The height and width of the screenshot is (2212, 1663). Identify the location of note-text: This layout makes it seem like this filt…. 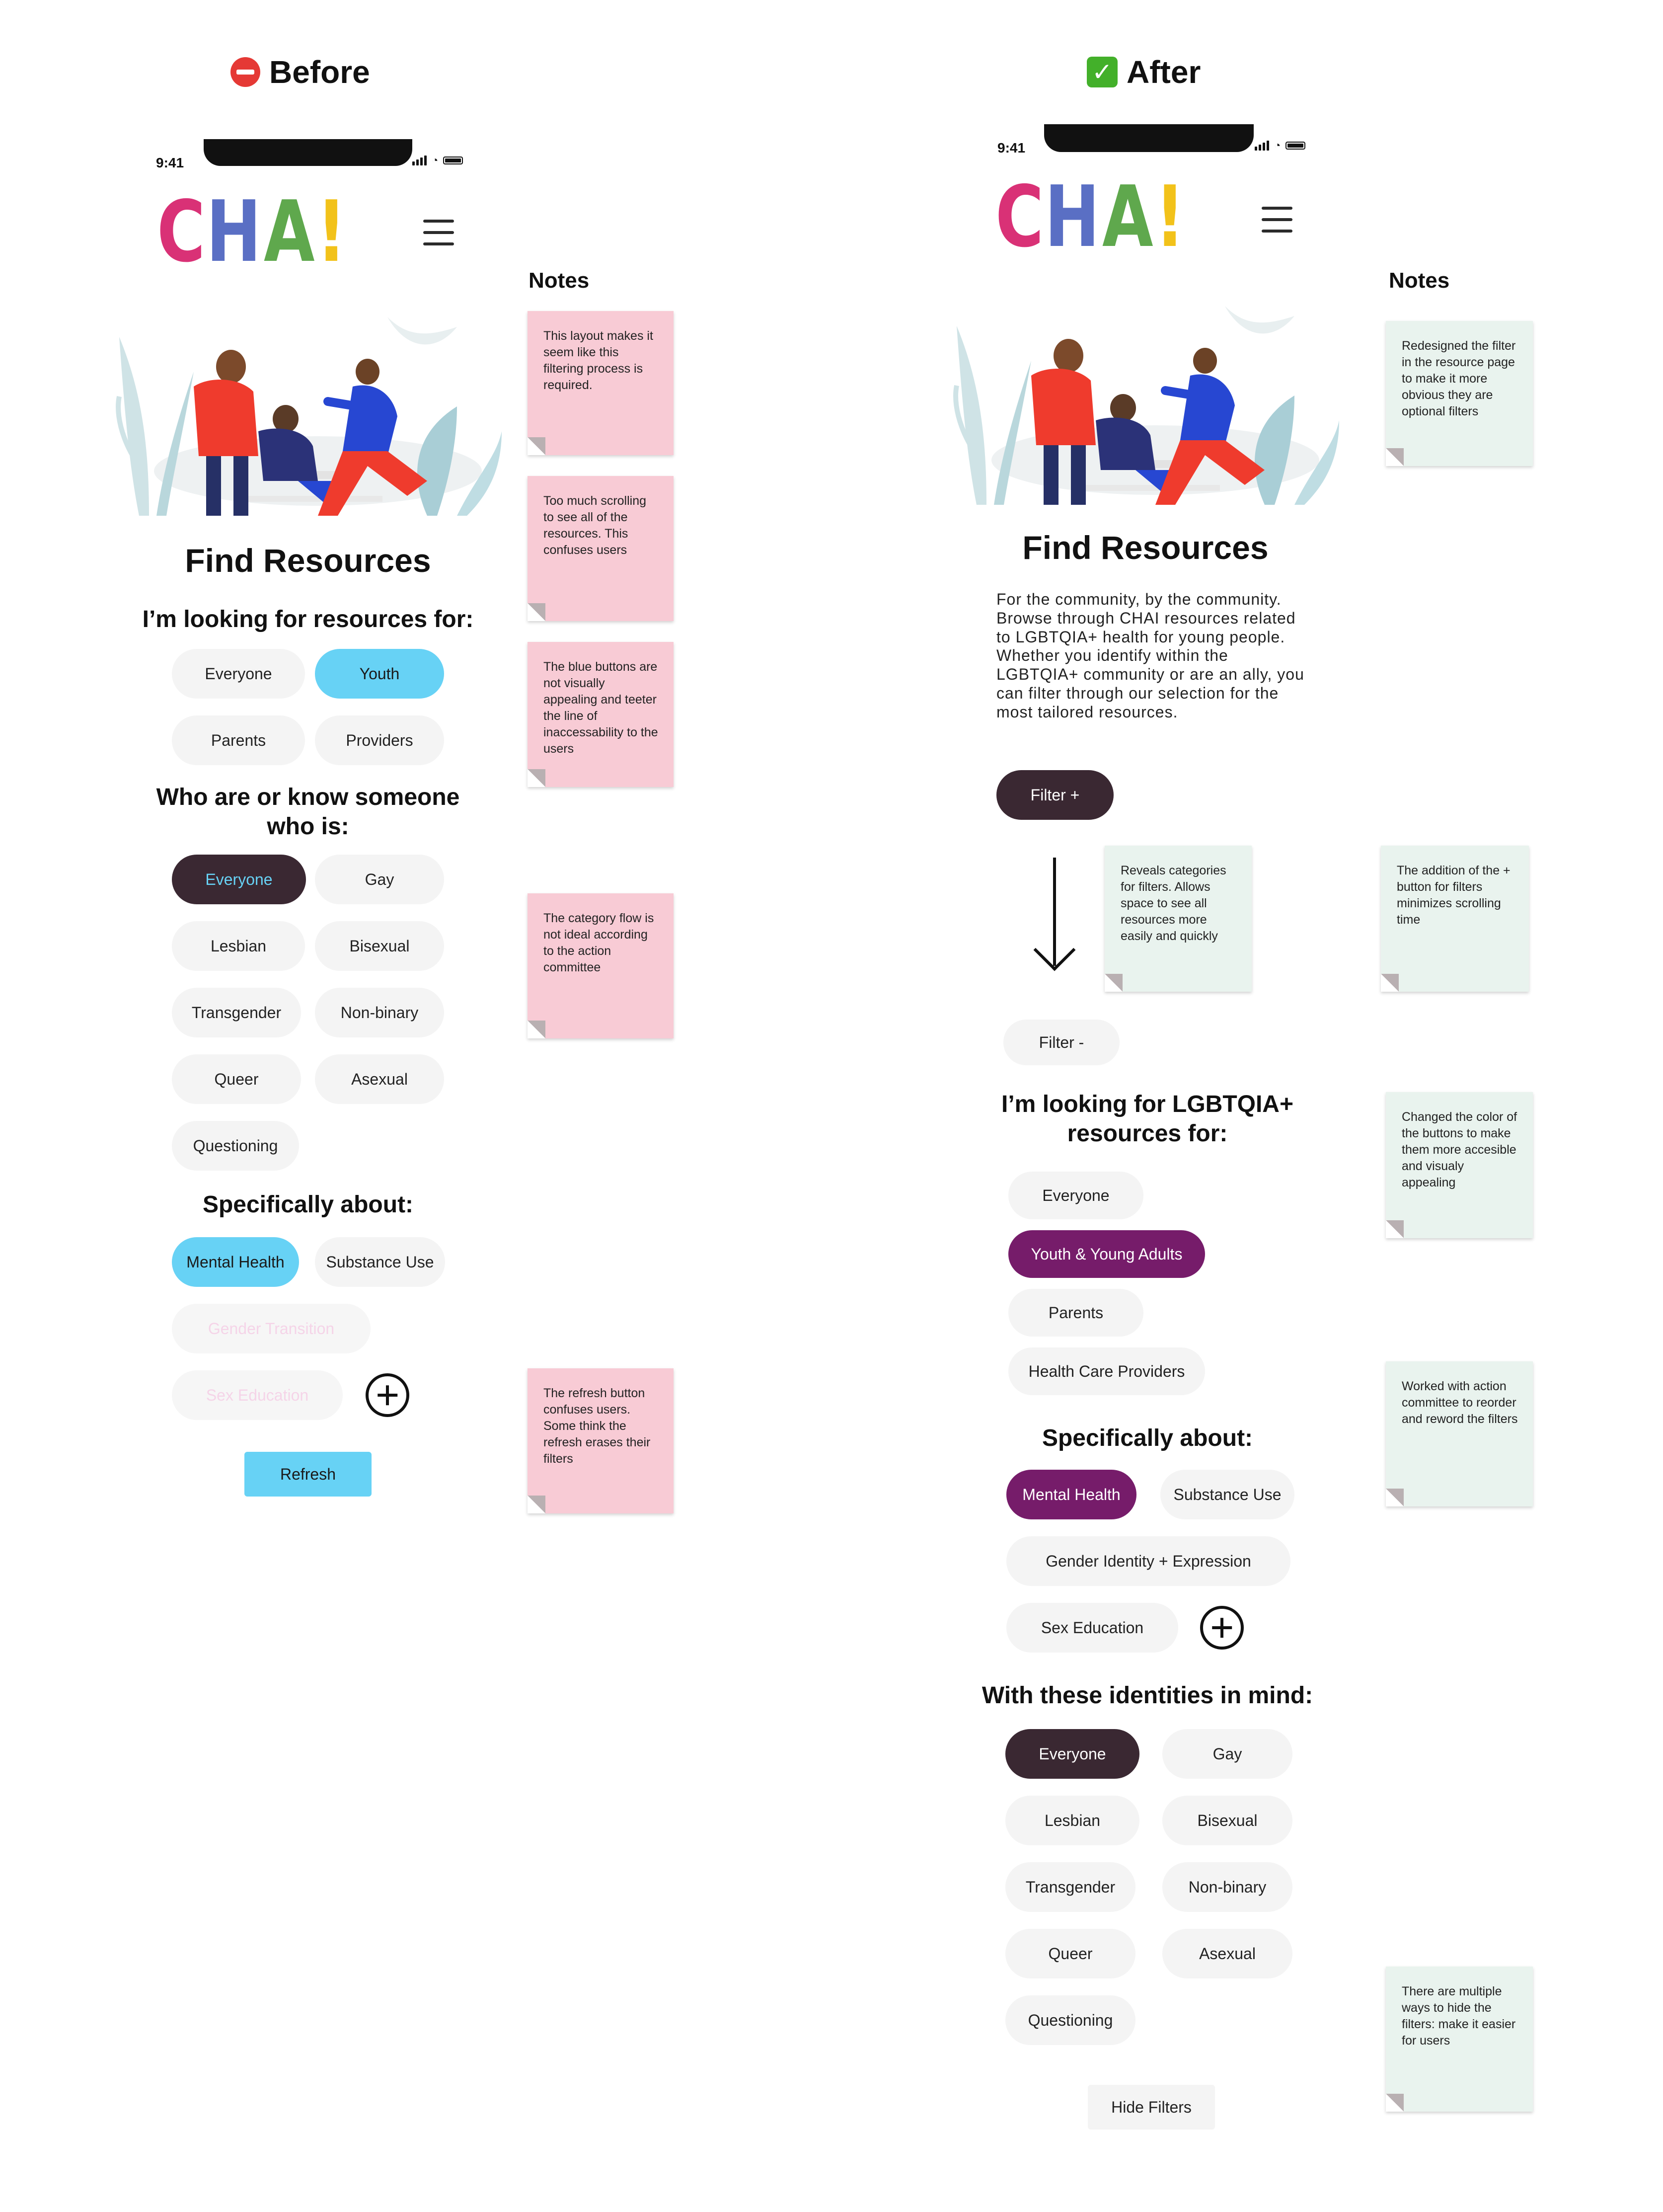
(598, 360).